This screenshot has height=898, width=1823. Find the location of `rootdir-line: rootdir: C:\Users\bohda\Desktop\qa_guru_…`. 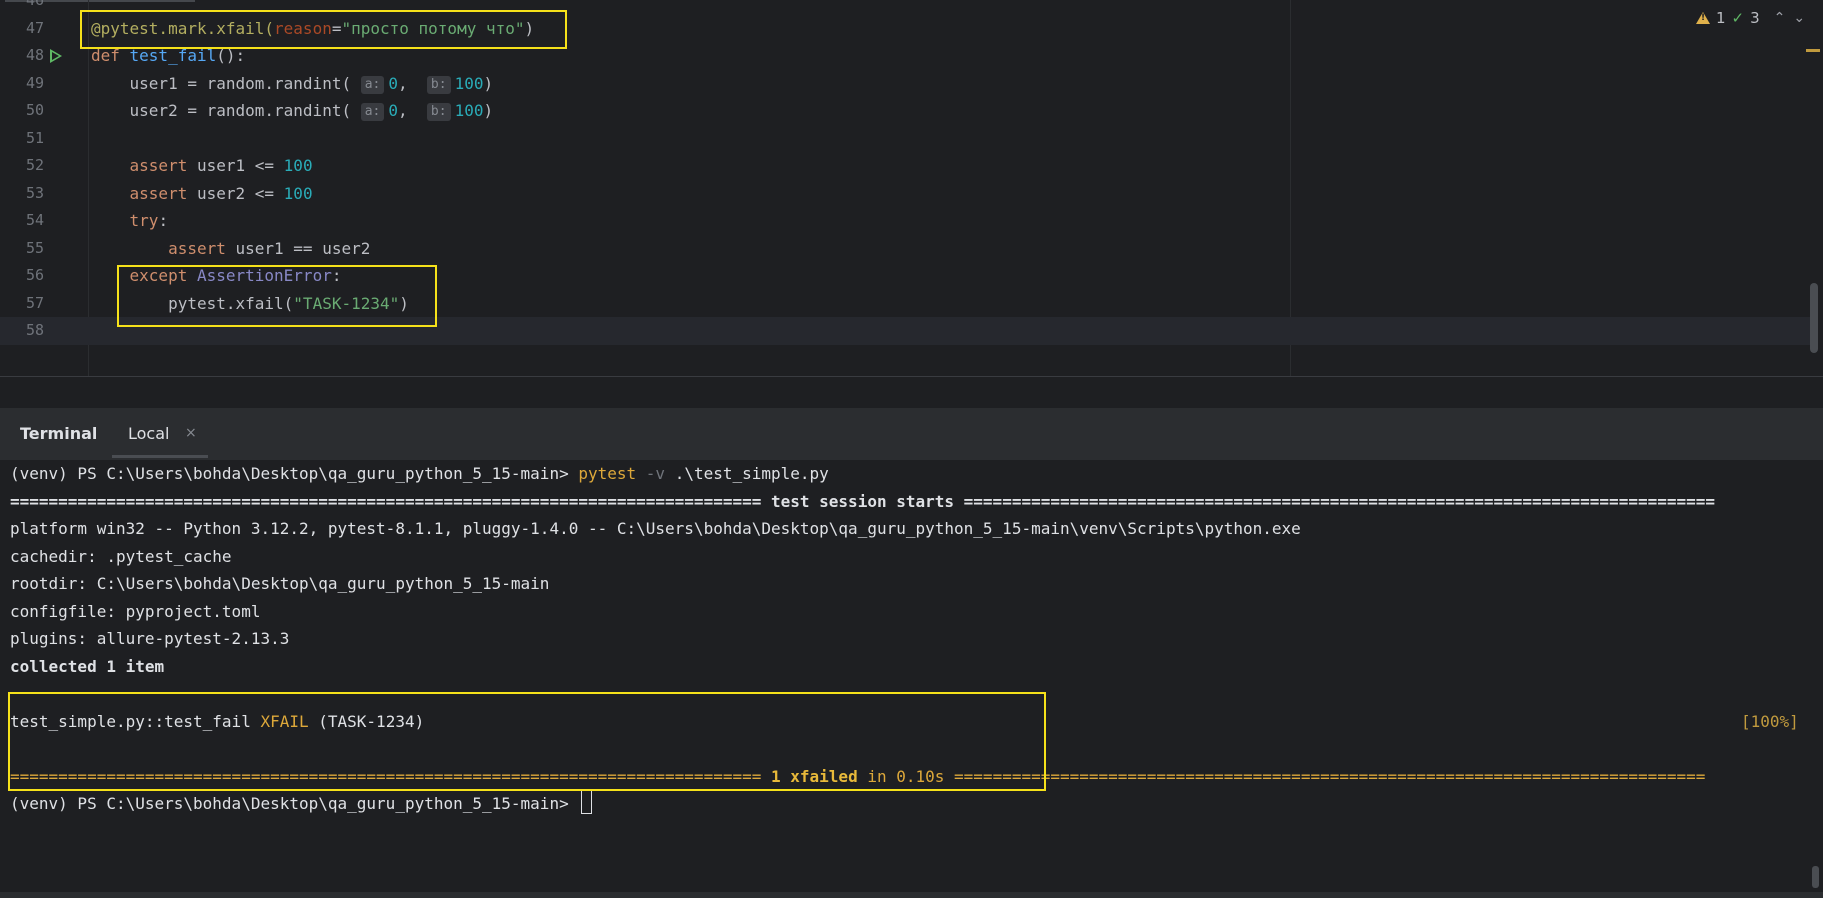

rootdir-line: rootdir: C:\Users\bohda\Desktop\qa_guru_… is located at coordinates (280, 583).